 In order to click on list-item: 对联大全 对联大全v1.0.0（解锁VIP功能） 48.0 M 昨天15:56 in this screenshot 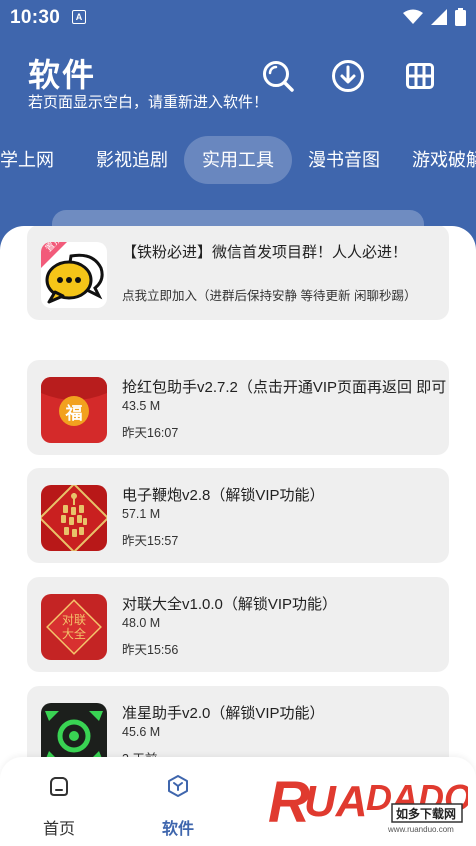, I will do `click(238, 624)`.